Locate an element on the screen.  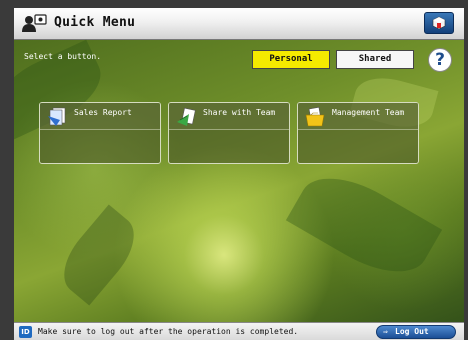
quick-button-sales-report: Sales Report is located at coordinates (100, 133).